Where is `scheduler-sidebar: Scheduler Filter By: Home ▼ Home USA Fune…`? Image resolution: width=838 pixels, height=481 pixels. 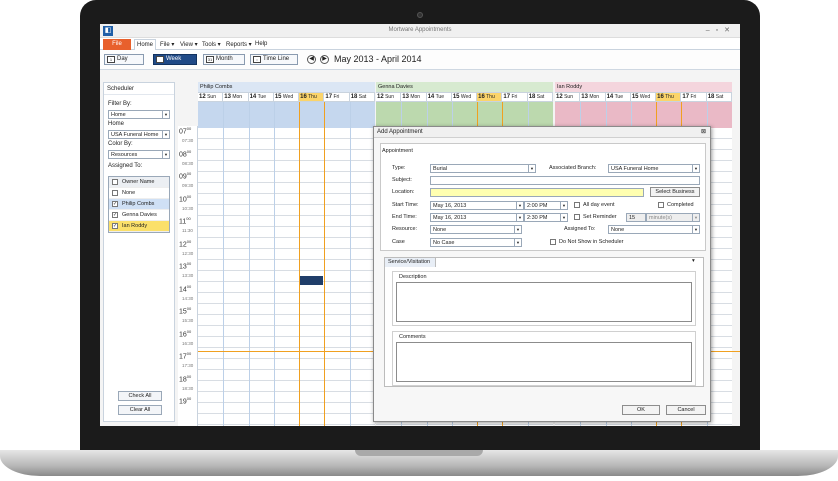 scheduler-sidebar: Scheduler Filter By: Home ▼ Home USA Fune… is located at coordinates (139, 252).